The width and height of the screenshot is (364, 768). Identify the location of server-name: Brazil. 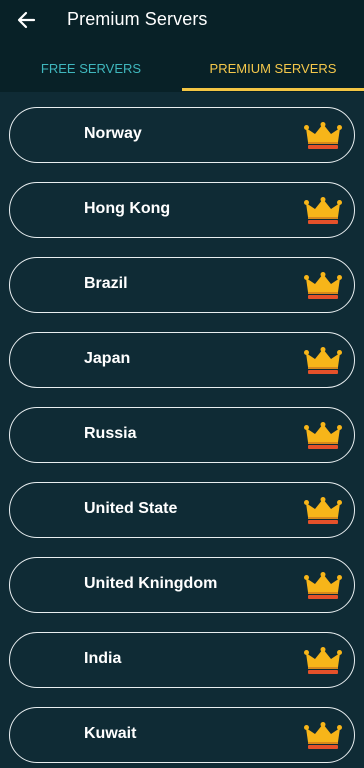
(106, 283).